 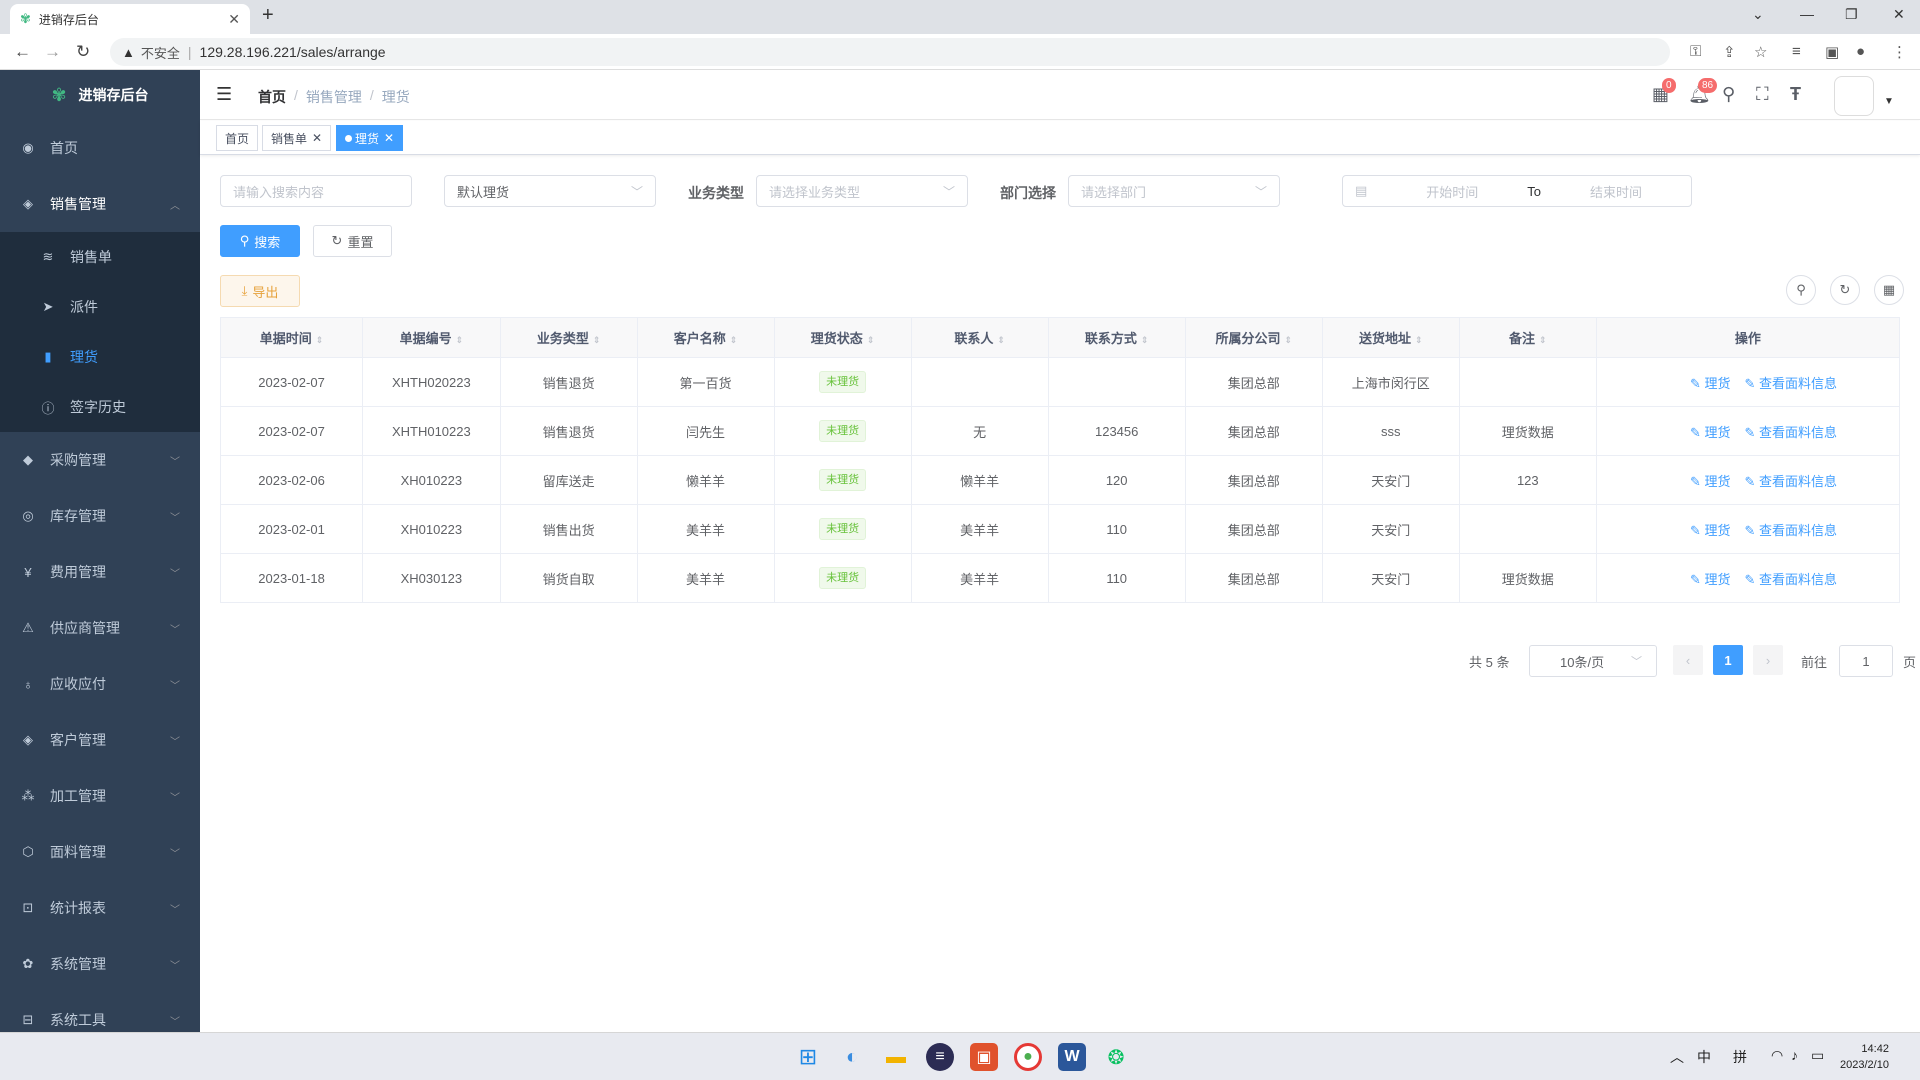 I want to click on sidebar-item-customer: ◈ 客户管理 ﹀, so click(x=100, y=740).